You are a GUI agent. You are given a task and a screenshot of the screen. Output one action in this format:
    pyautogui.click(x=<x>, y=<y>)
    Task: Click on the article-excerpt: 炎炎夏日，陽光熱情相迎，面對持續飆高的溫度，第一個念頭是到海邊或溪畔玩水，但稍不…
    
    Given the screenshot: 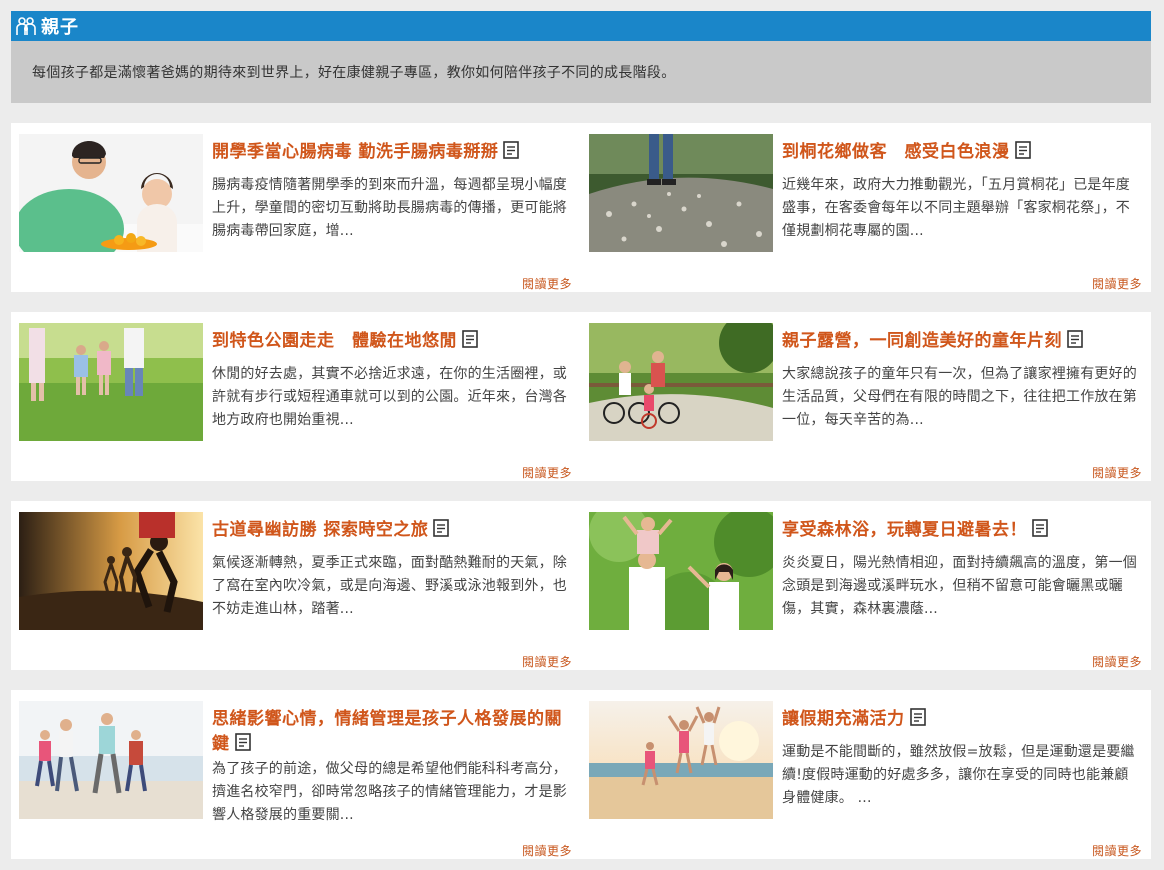 What is the action you would take?
    pyautogui.click(x=959, y=586)
    